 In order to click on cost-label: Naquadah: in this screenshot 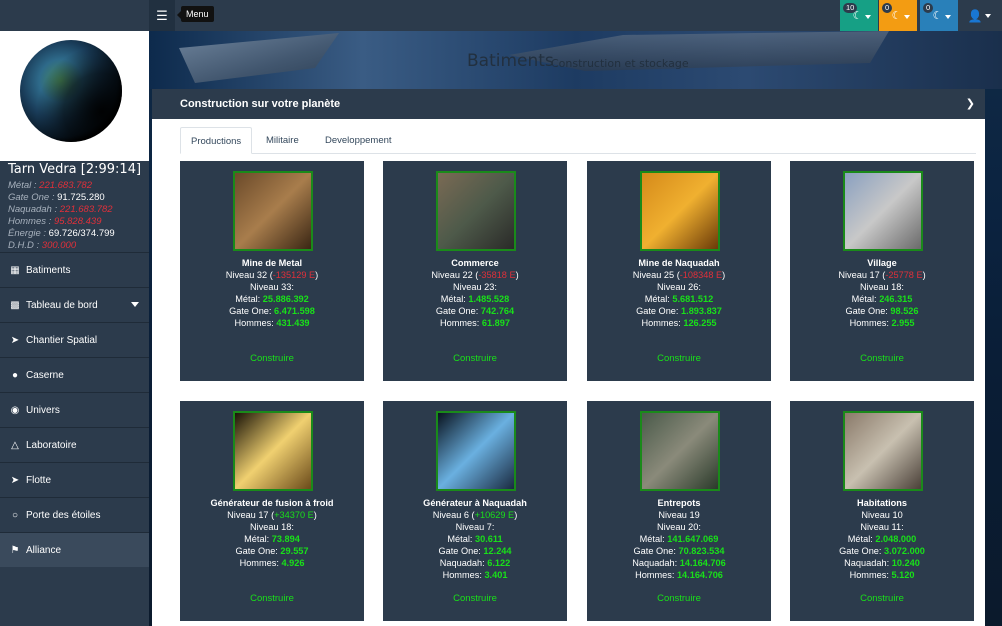, I will do `click(867, 563)`.